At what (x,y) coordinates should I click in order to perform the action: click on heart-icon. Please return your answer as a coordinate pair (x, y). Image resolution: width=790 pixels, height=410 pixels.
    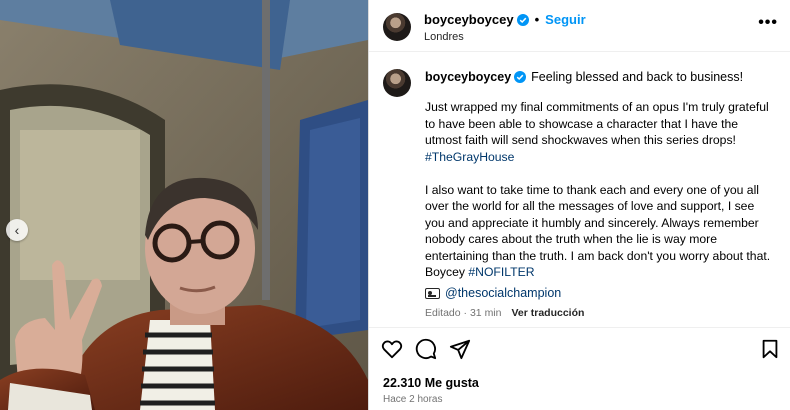
    Looking at the image, I should click on (392, 349).